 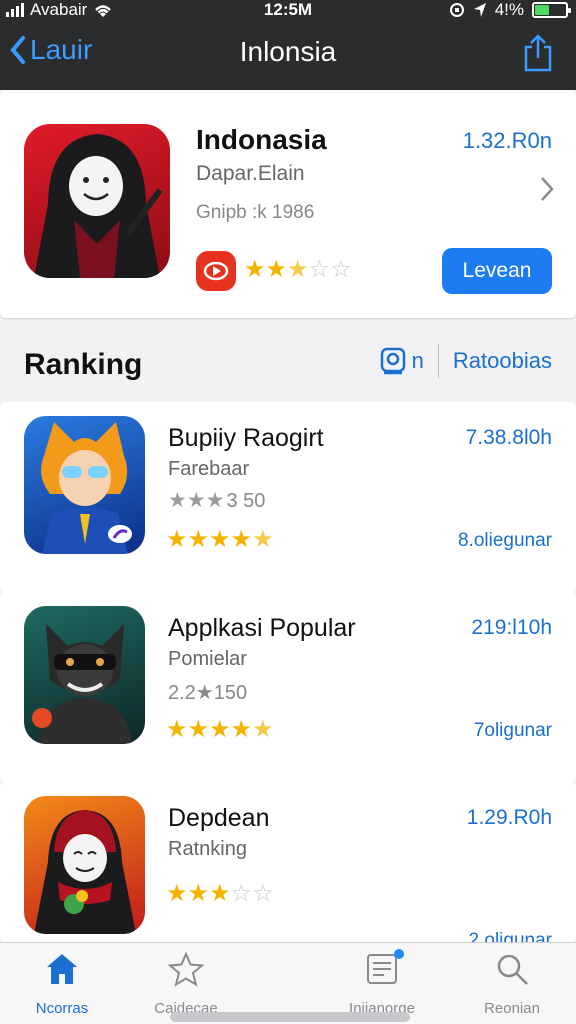 What do you see at coordinates (262, 628) in the screenshot?
I see `app-name: Applkasi Popular` at bounding box center [262, 628].